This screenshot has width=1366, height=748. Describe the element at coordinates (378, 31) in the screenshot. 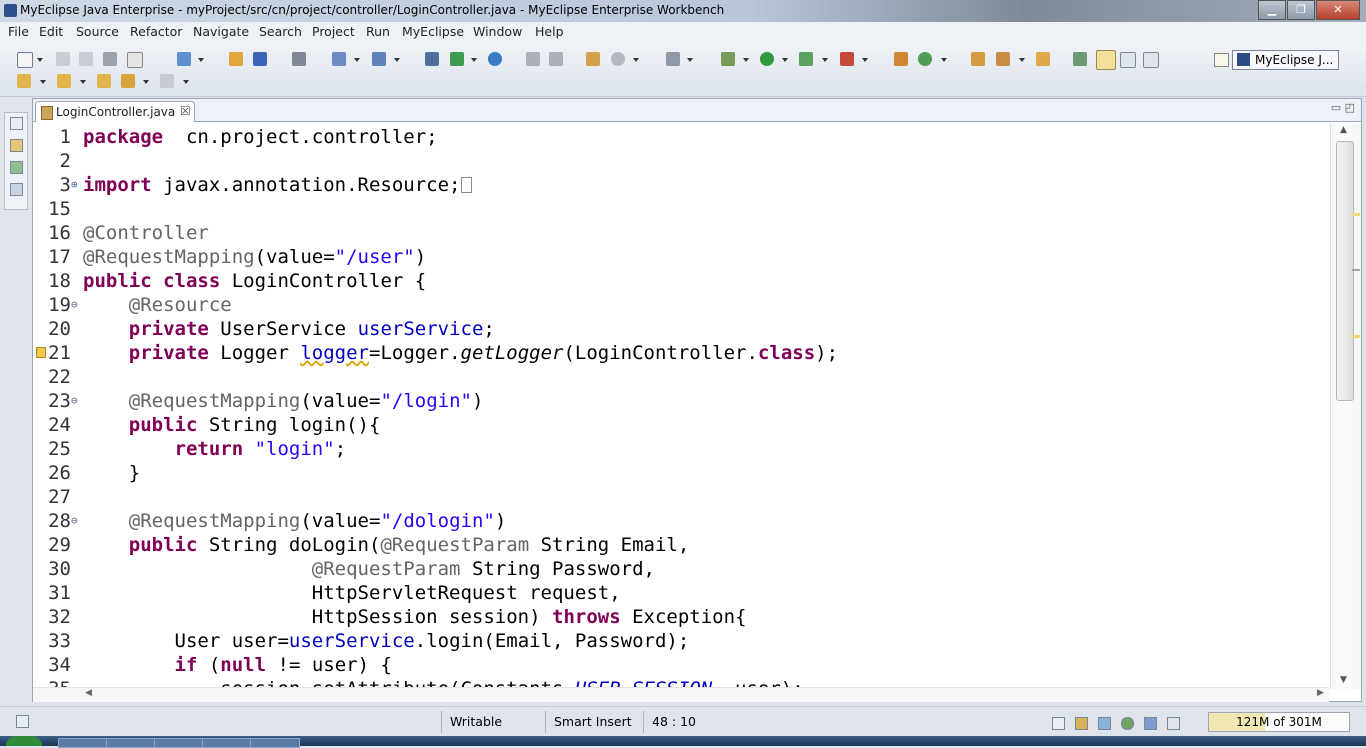

I see `menu-run: Run` at that location.